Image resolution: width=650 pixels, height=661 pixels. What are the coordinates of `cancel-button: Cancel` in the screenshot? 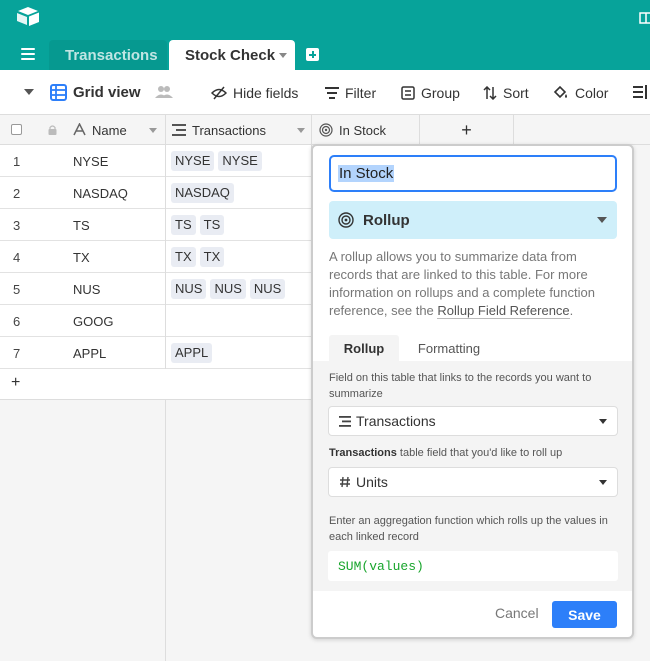 It's located at (517, 613).